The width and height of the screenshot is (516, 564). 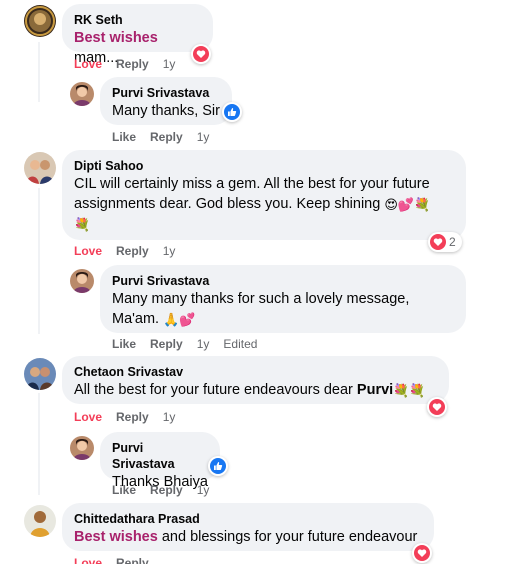 I want to click on comment-text: Many thanks, Sir, so click(x=166, y=111).